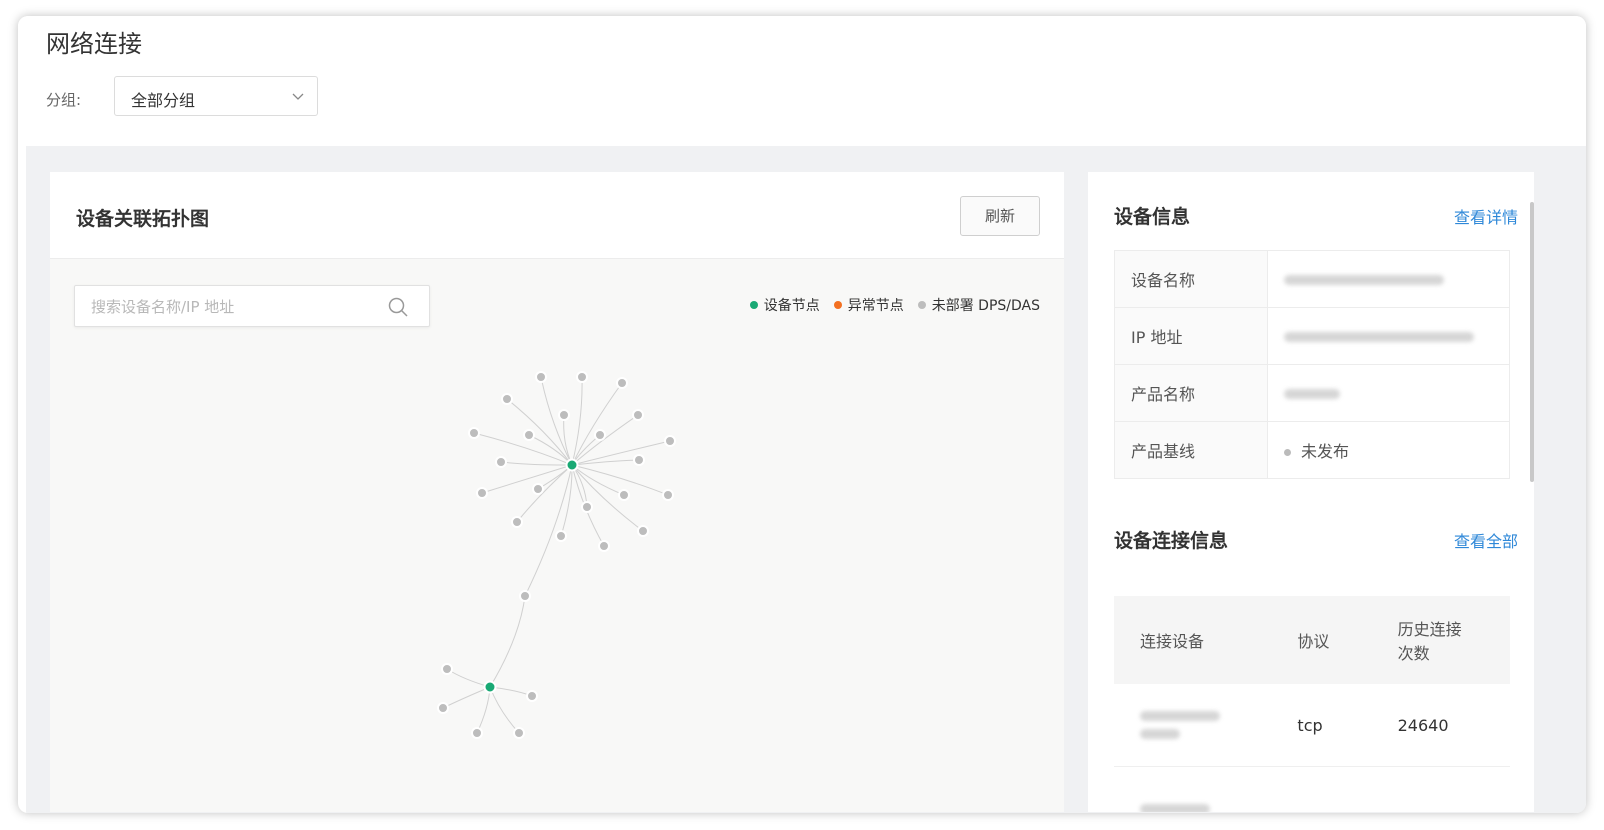  I want to click on search-box, so click(252, 306).